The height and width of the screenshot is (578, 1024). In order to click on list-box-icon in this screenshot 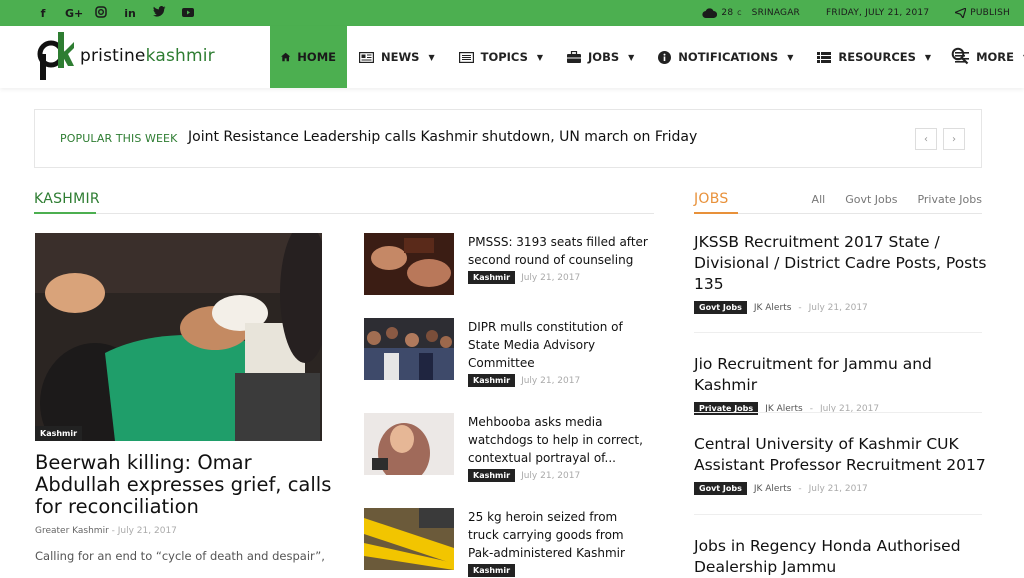, I will do `click(466, 57)`.